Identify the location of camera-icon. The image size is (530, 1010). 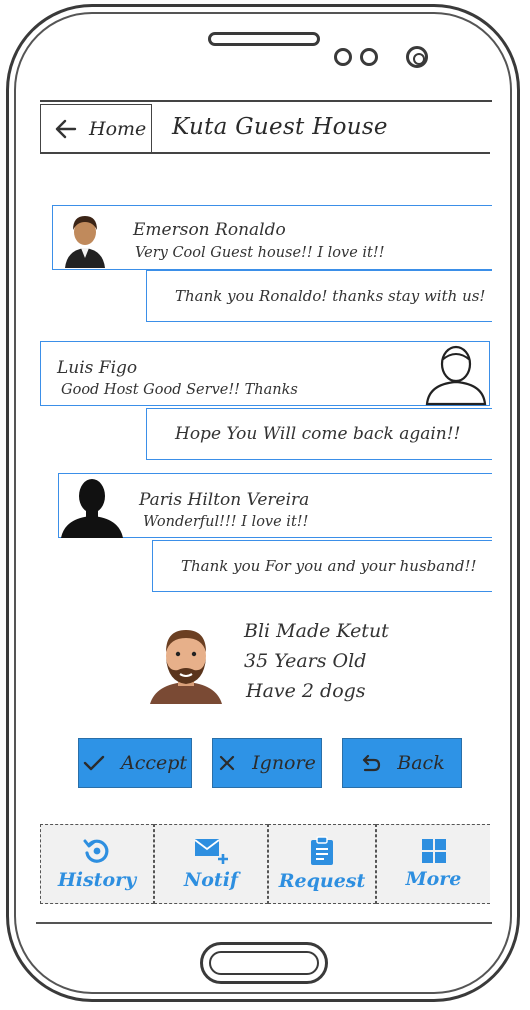
(417, 57).